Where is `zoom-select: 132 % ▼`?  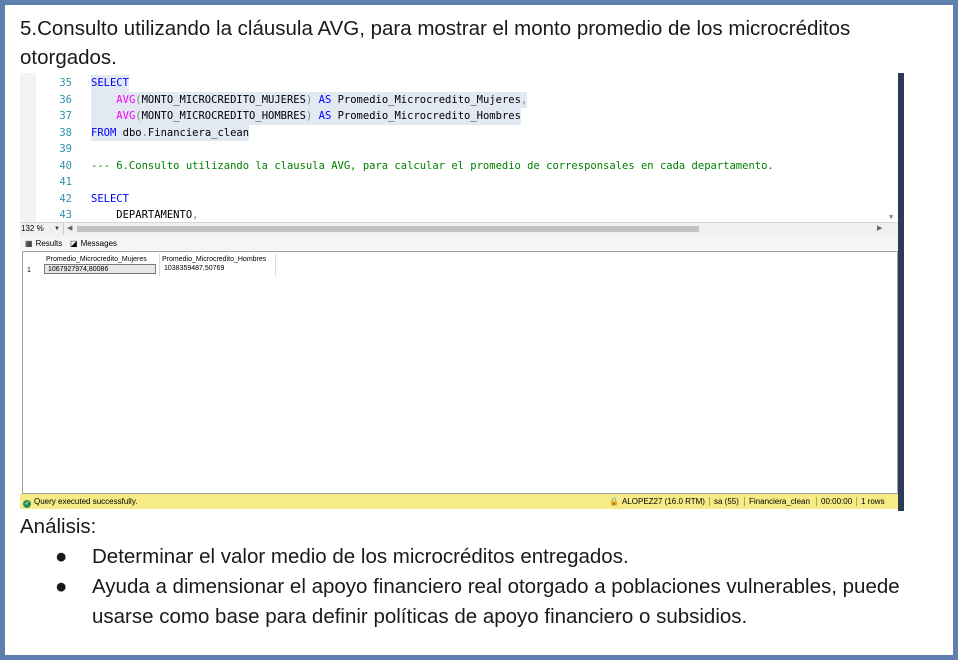 zoom-select: 132 % ▼ is located at coordinates (42, 229).